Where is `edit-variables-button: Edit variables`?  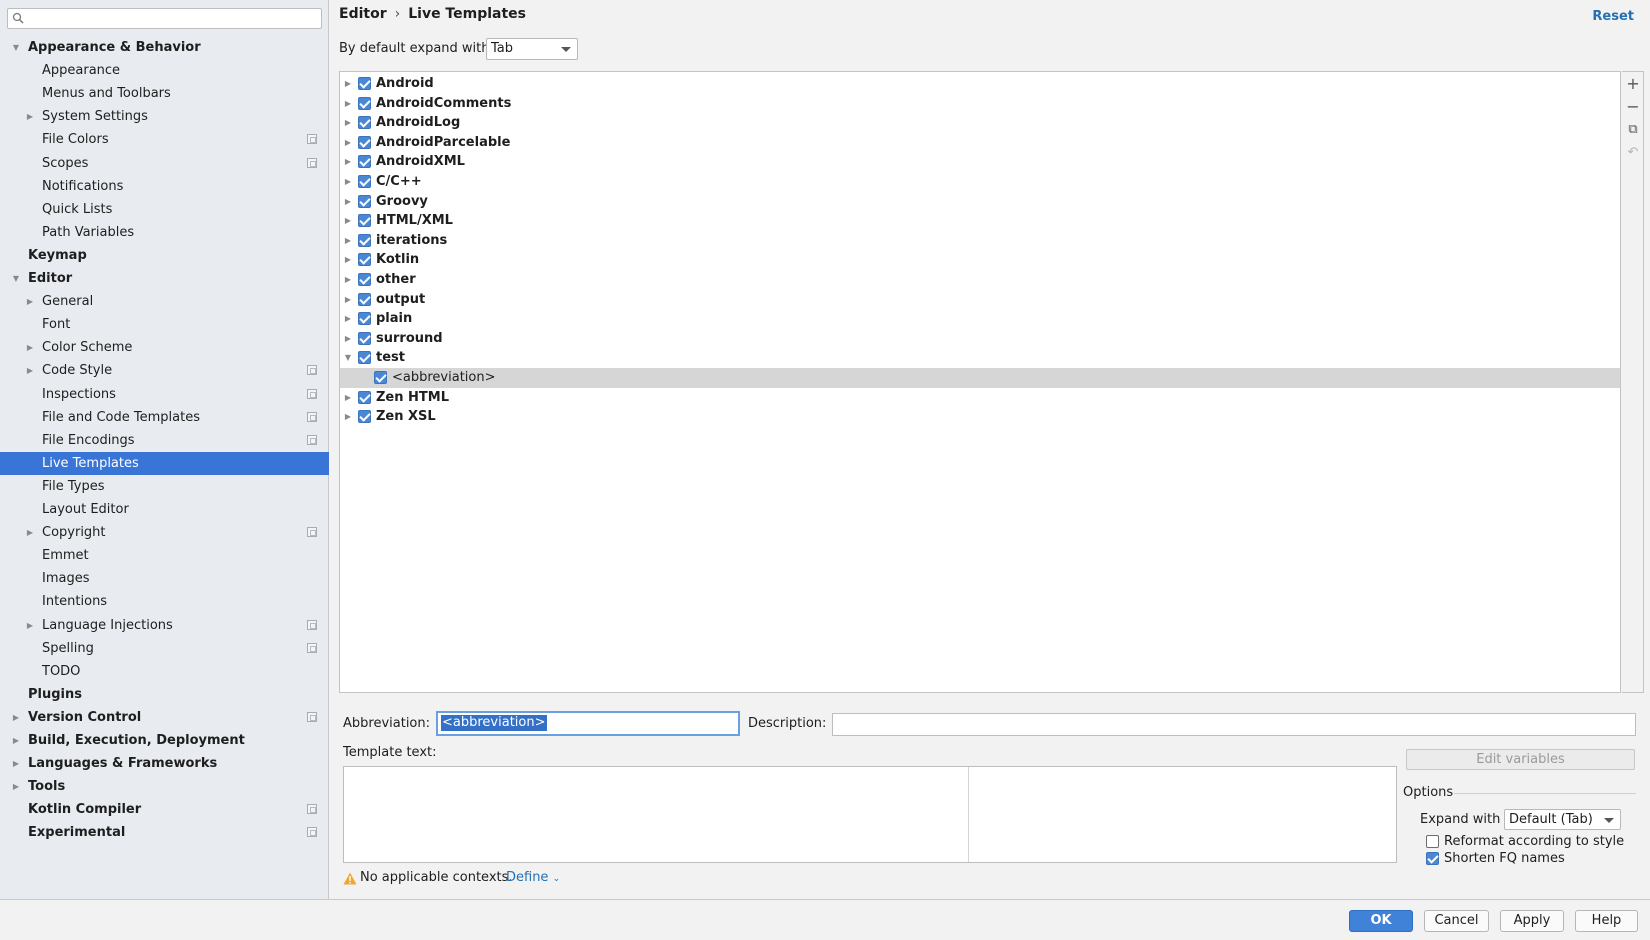 edit-variables-button: Edit variables is located at coordinates (1520, 759).